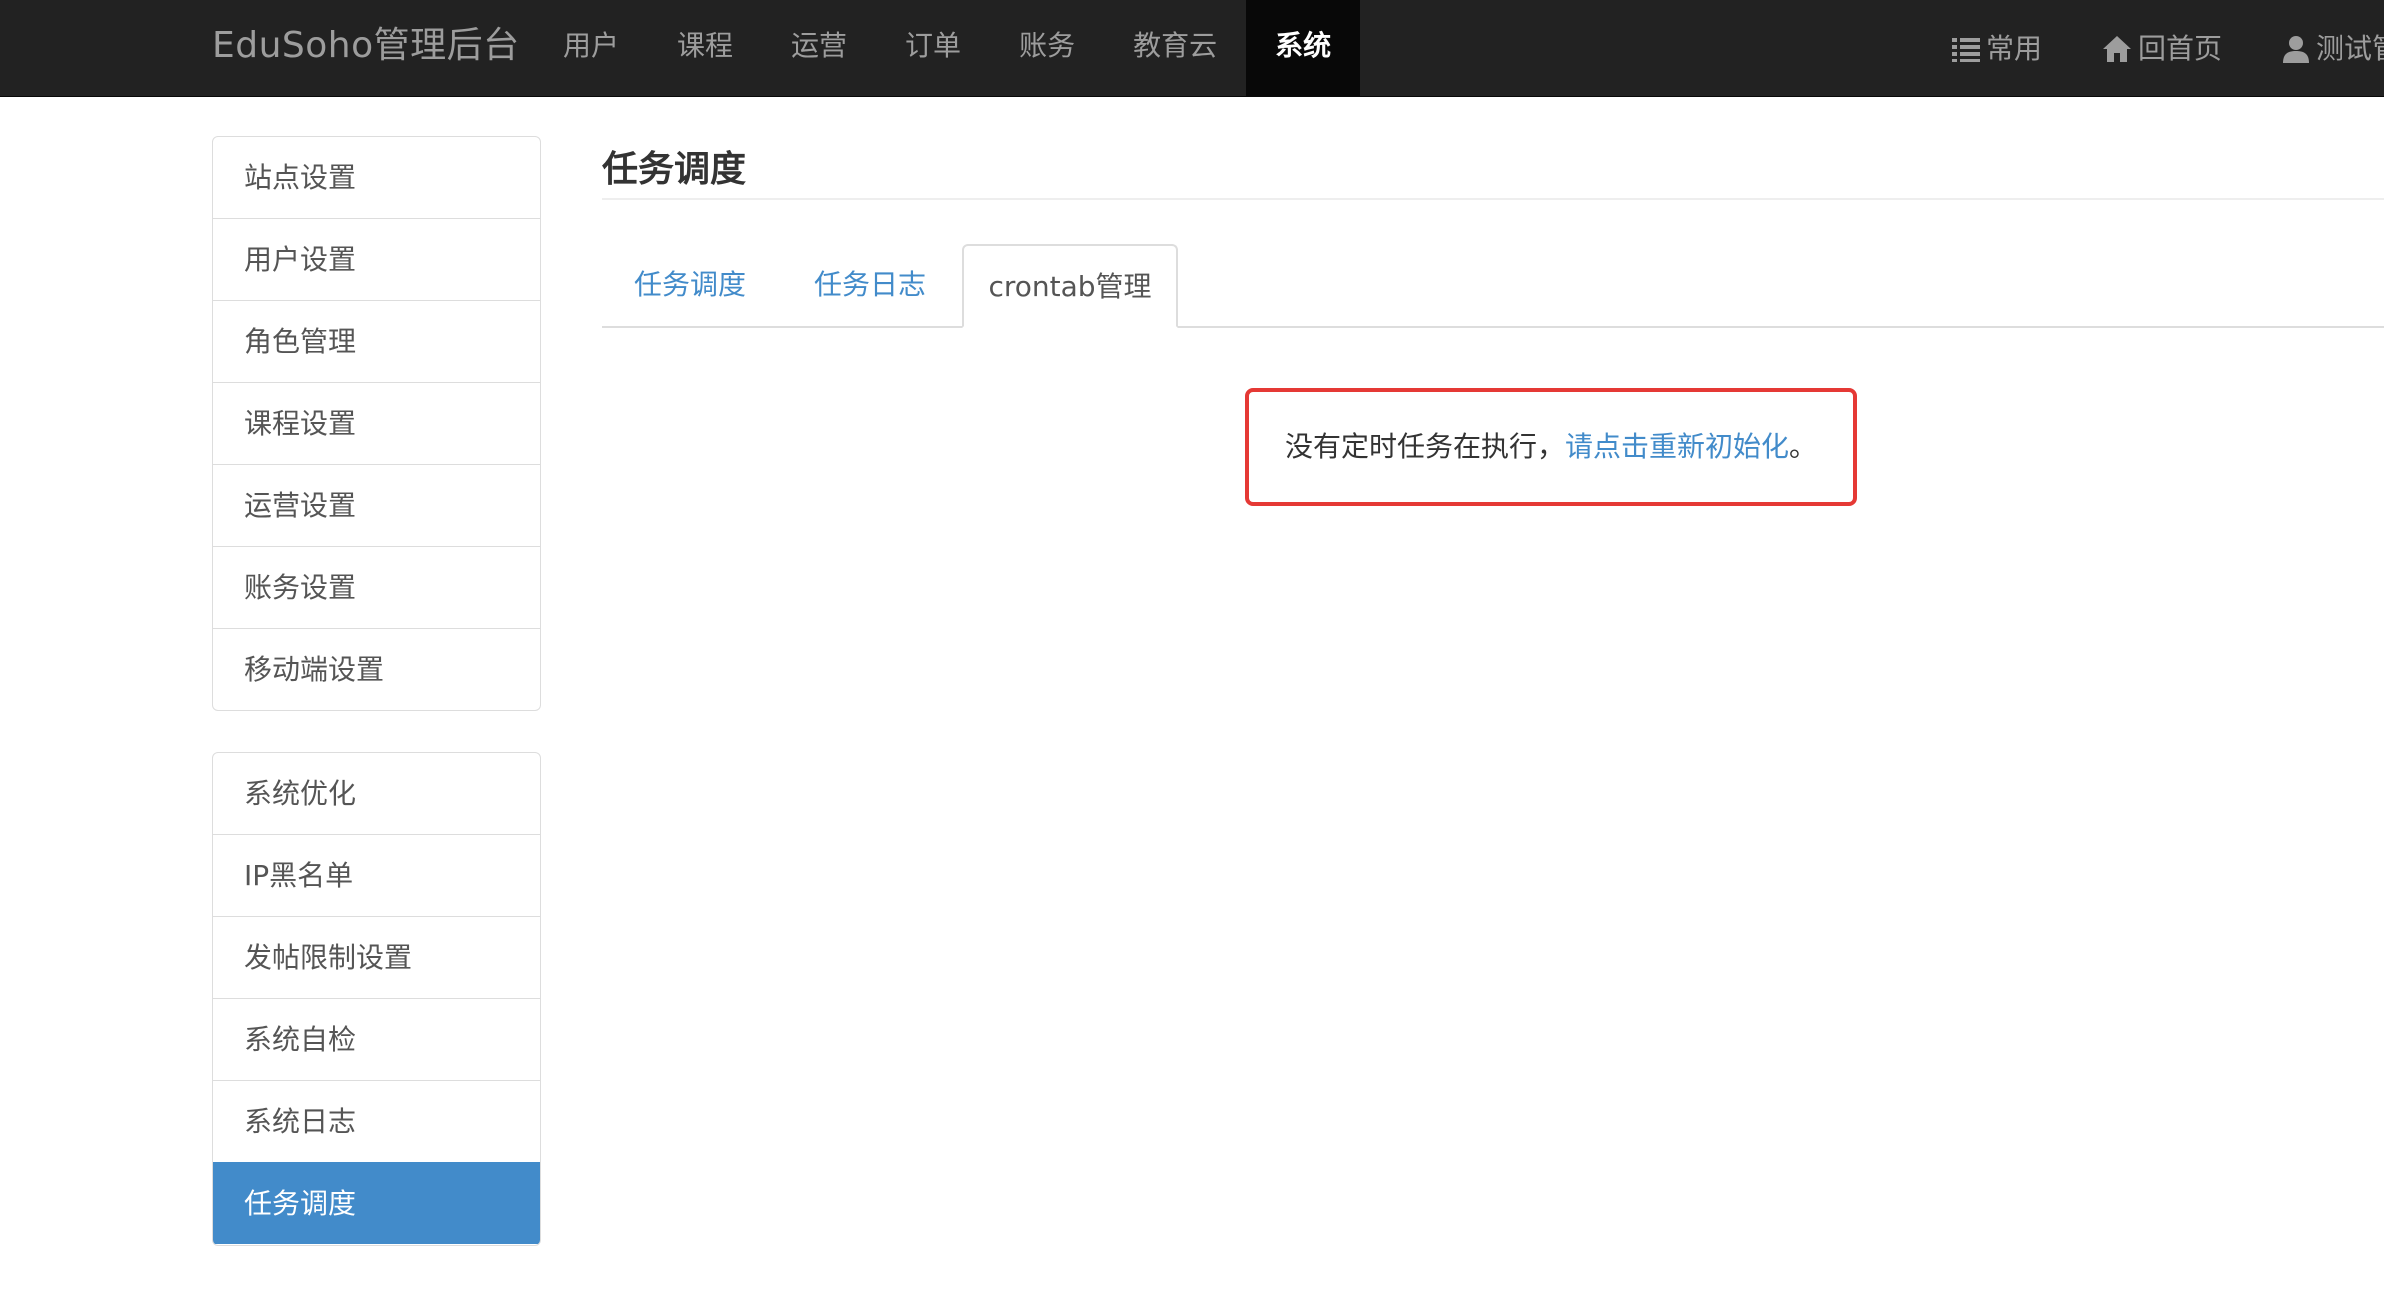 This screenshot has width=2384, height=1294. What do you see at coordinates (376, 669) in the screenshot?
I see `sidebar-item-mobile-settings: 移动端设置` at bounding box center [376, 669].